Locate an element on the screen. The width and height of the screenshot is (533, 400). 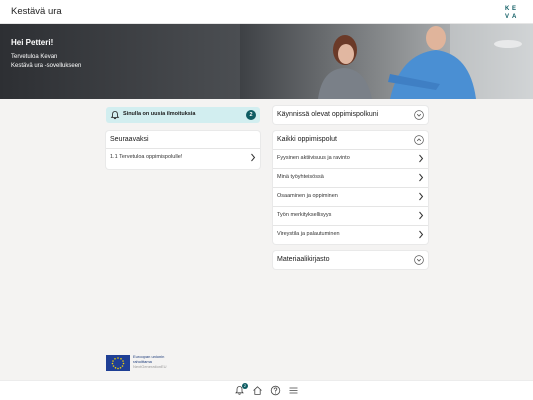
notification-count-badge: 2 is located at coordinates (251, 115).